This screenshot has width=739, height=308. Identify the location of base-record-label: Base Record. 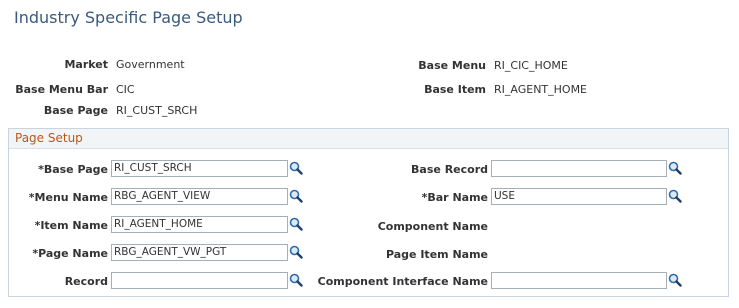
(449, 169).